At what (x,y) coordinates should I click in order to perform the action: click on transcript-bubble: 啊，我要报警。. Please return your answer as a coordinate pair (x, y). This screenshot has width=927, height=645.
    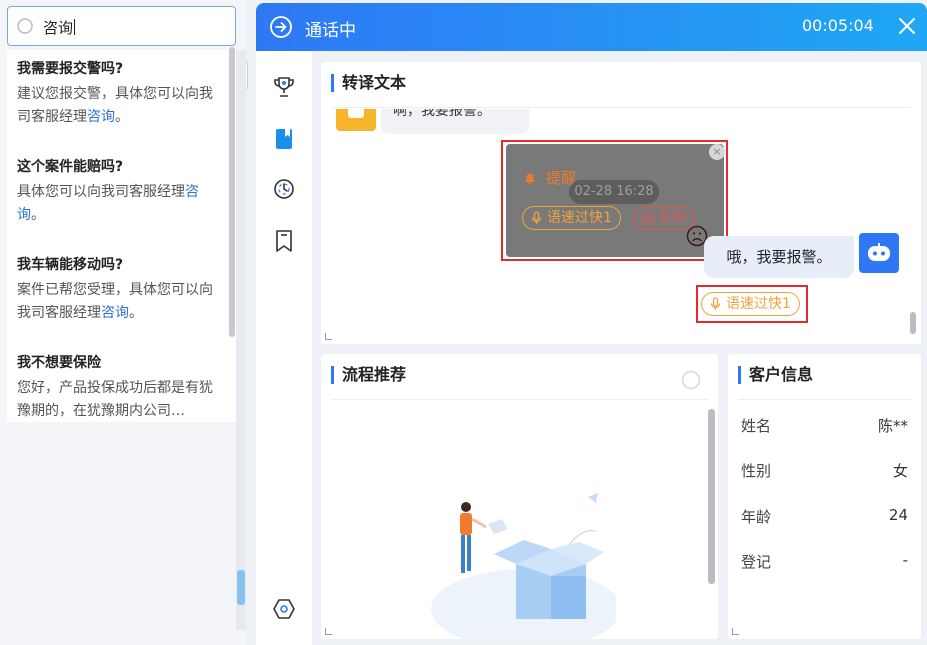
    Looking at the image, I should click on (455, 121).